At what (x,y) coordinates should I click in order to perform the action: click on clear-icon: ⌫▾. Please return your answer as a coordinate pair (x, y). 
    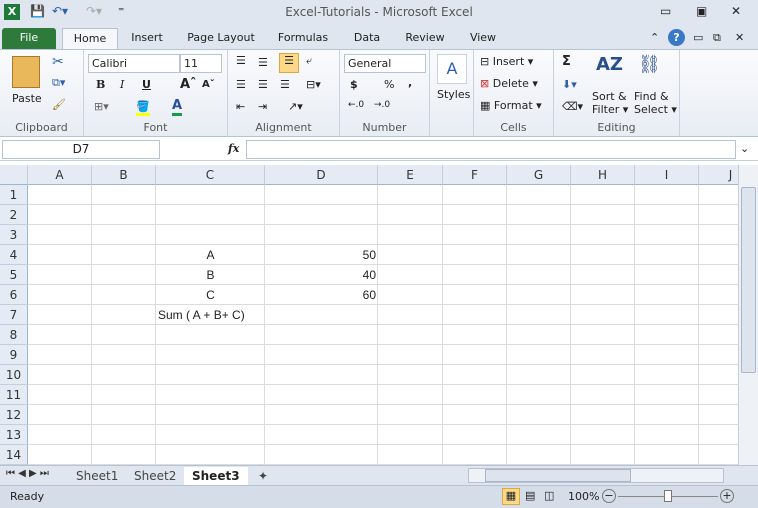
    Looking at the image, I should click on (572, 106).